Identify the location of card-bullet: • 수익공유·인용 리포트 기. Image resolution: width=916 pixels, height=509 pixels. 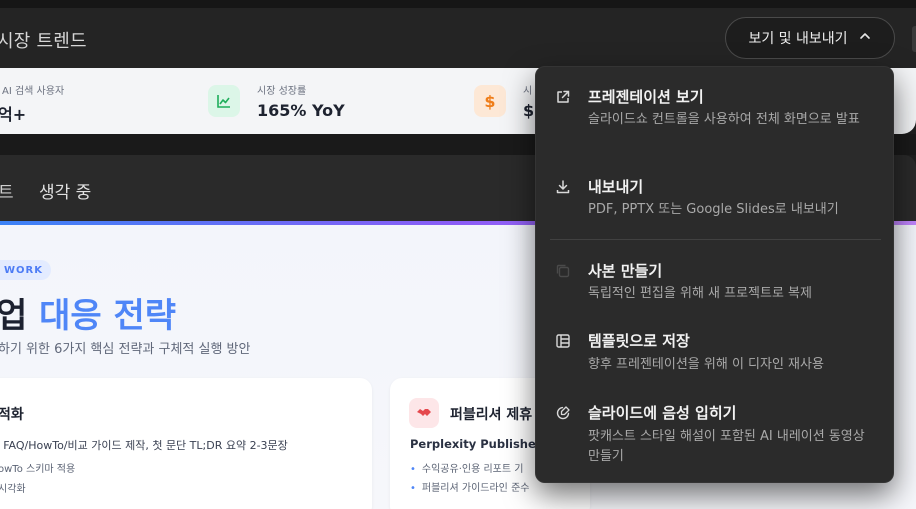
(466, 467).